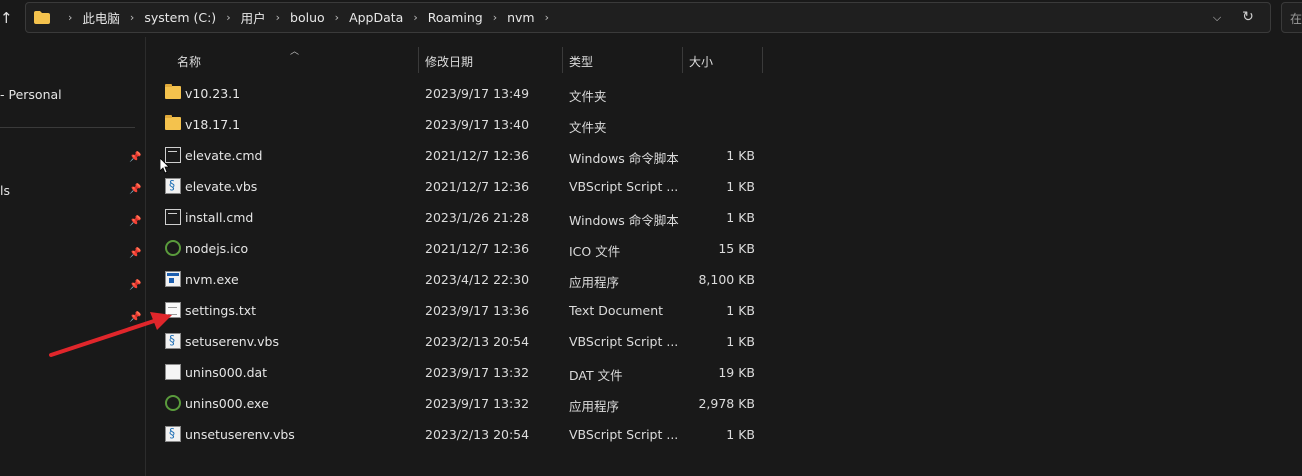 The height and width of the screenshot is (476, 1302). I want to click on breadcrumb-users: 用户, so click(253, 17).